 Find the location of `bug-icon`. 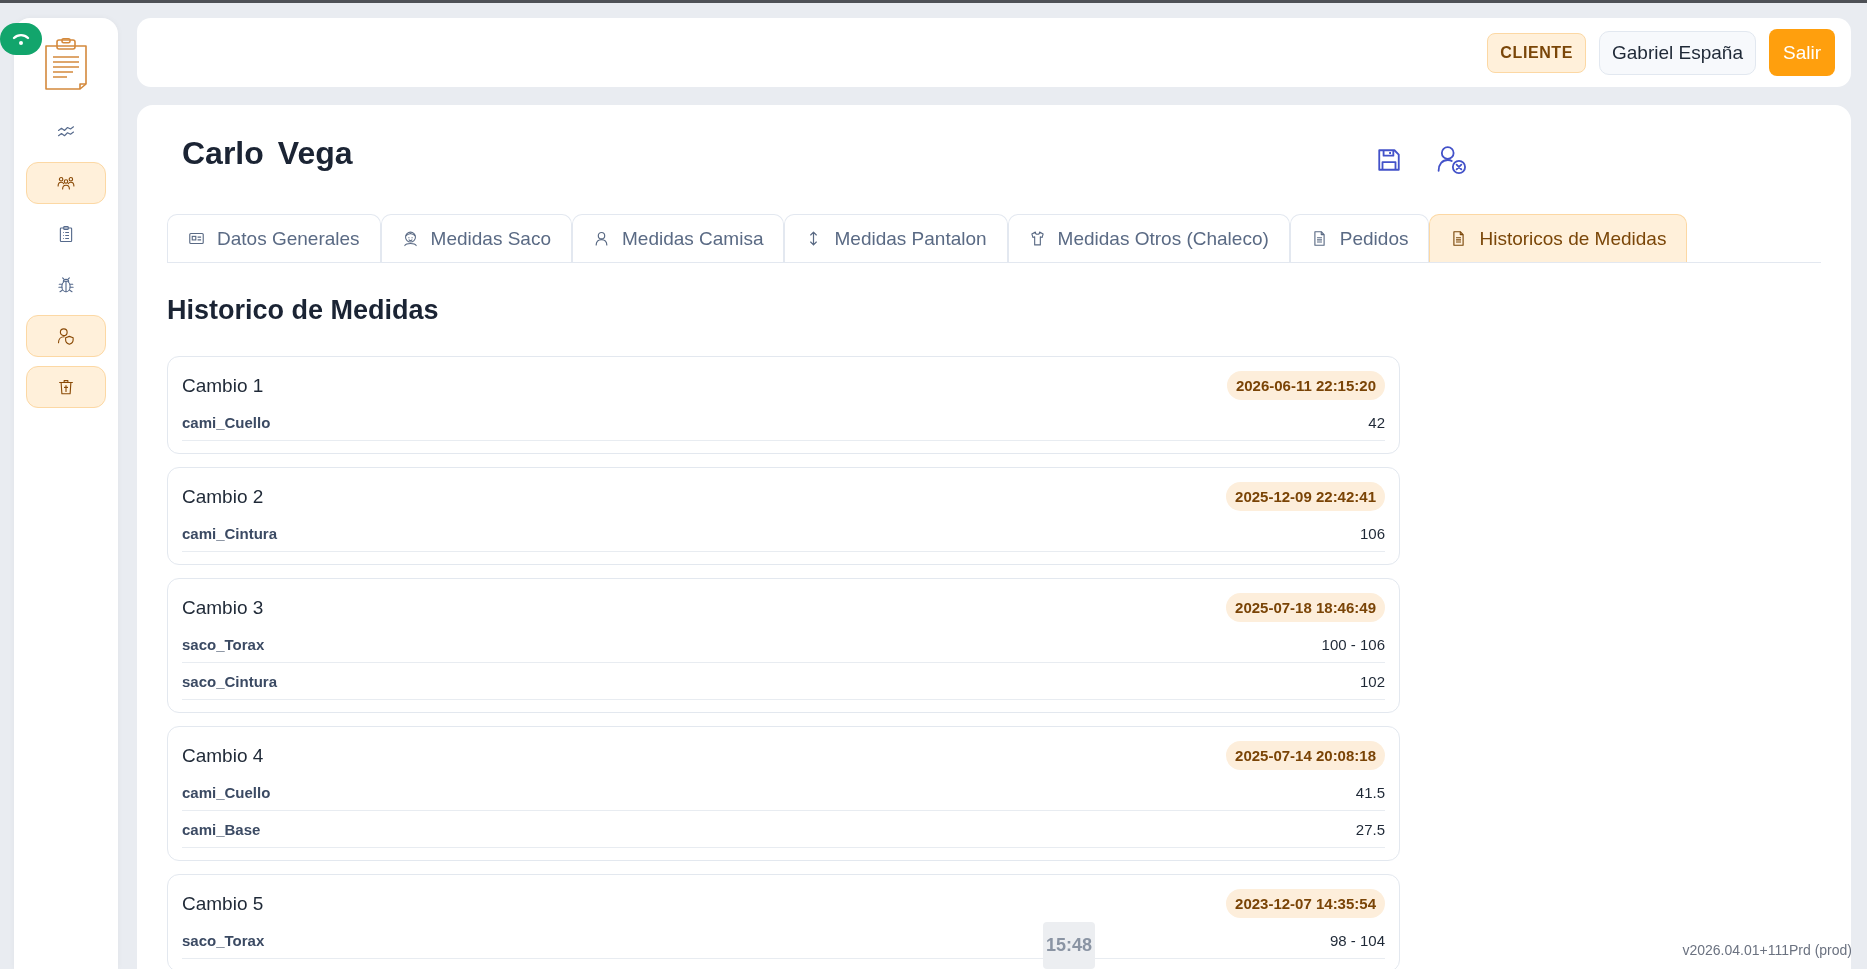

bug-icon is located at coordinates (66, 285).